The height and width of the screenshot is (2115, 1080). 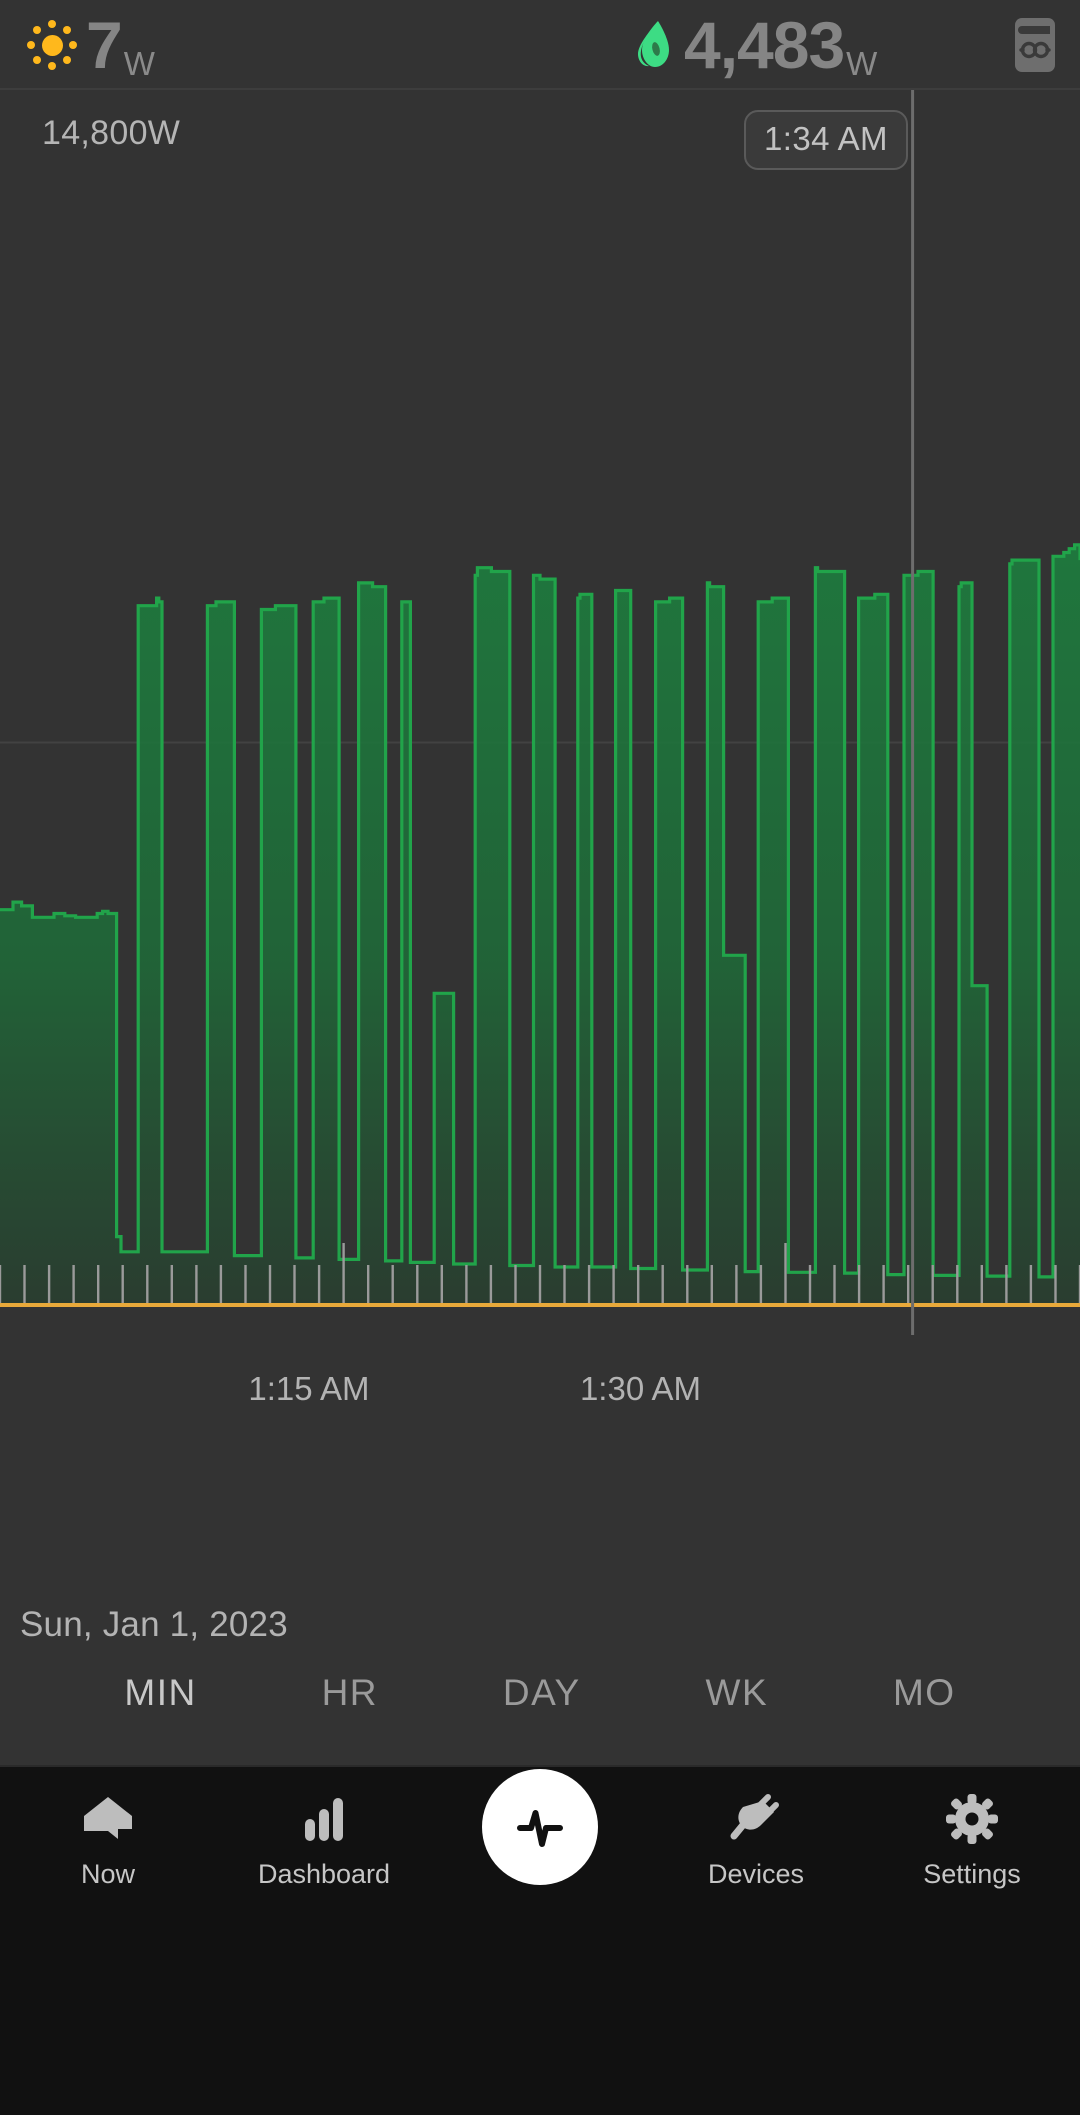 I want to click on live-power-fab, so click(x=540, y=1827).